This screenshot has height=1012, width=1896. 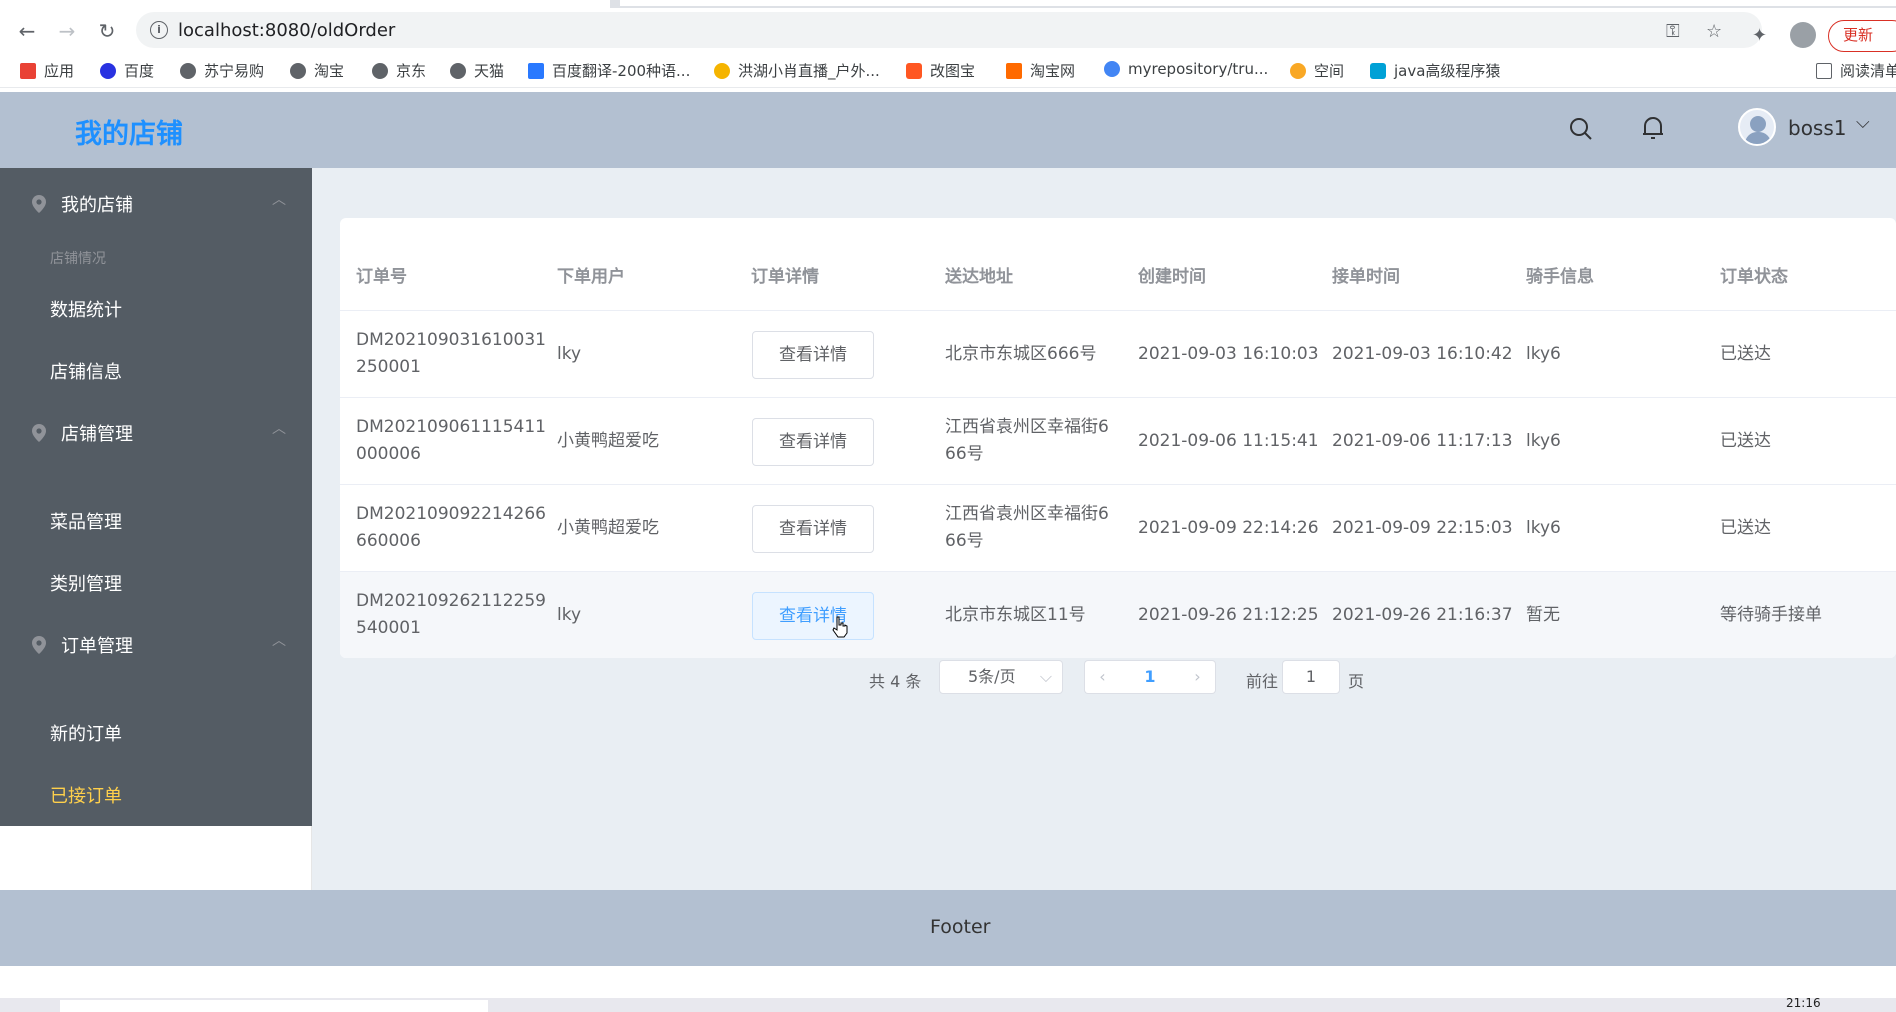 I want to click on page-suffix: 页, so click(x=1356, y=681).